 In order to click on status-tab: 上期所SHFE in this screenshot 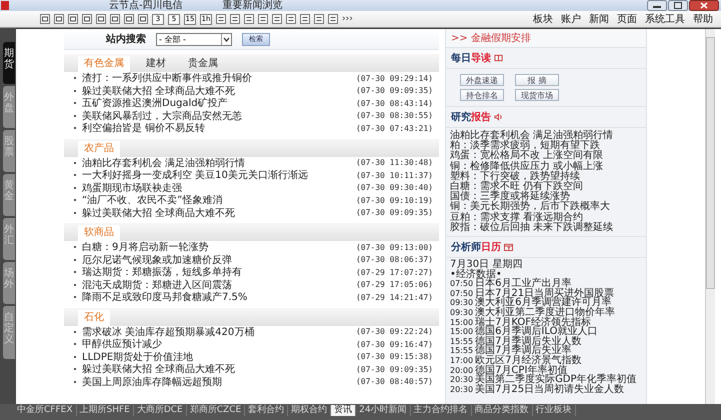, I will do `click(105, 410)`.